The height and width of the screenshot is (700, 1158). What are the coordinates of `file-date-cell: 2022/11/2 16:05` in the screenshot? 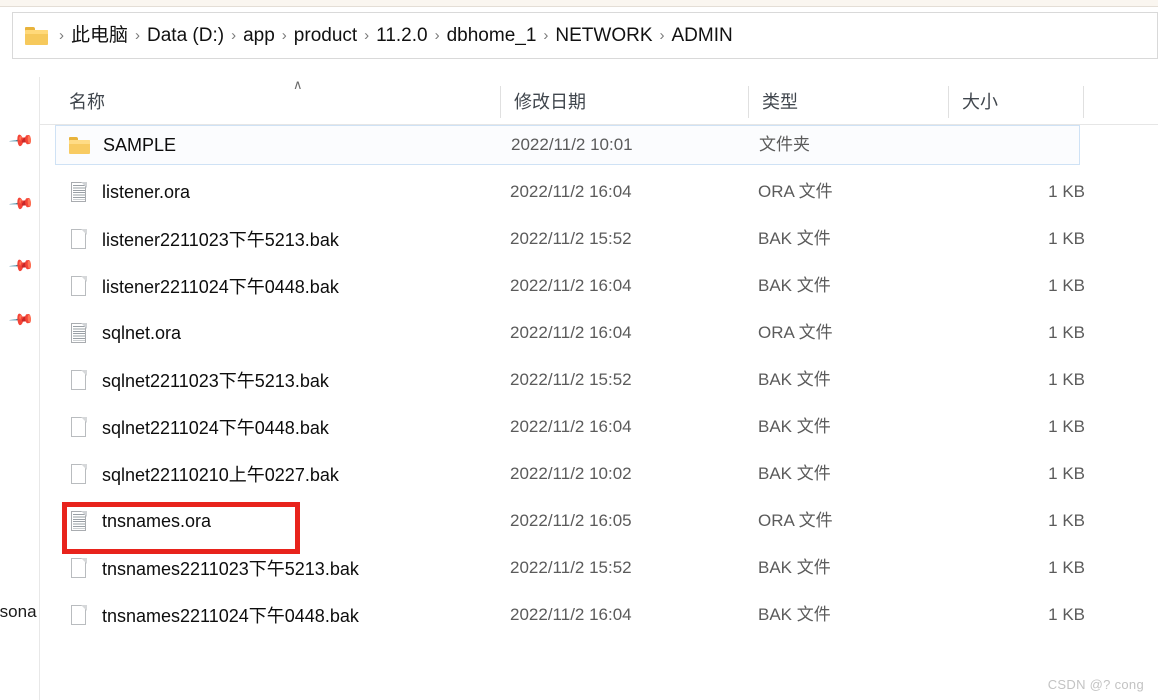 It's located at (571, 520).